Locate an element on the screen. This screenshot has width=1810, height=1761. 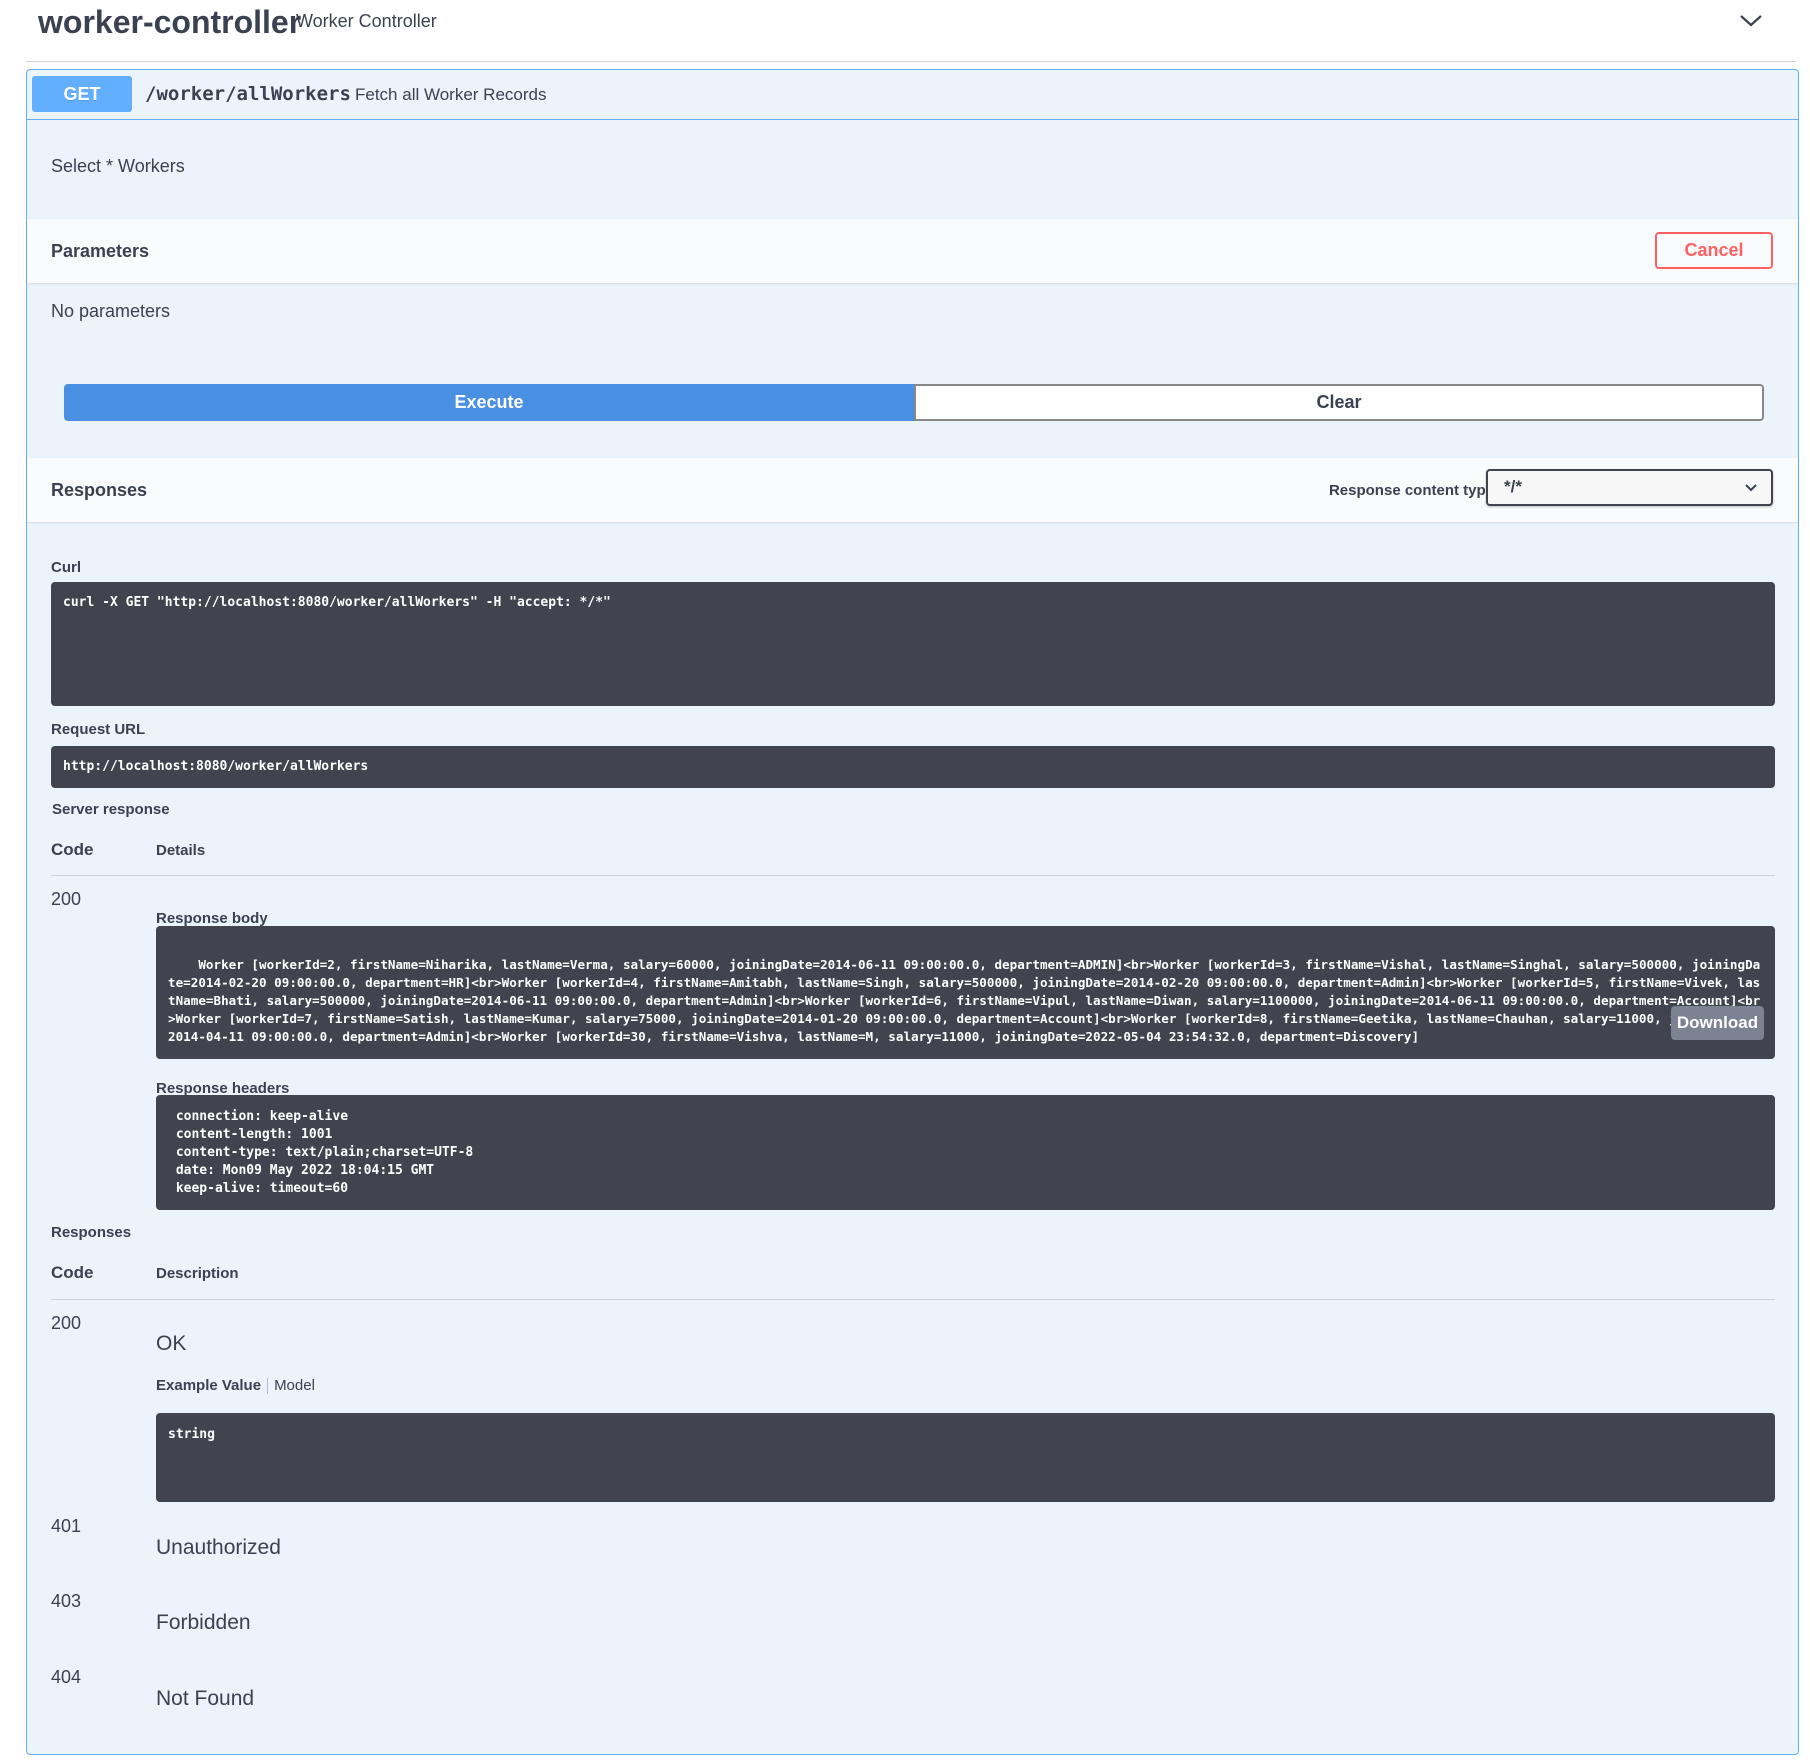
response-code-200: 200 is located at coordinates (66, 1323).